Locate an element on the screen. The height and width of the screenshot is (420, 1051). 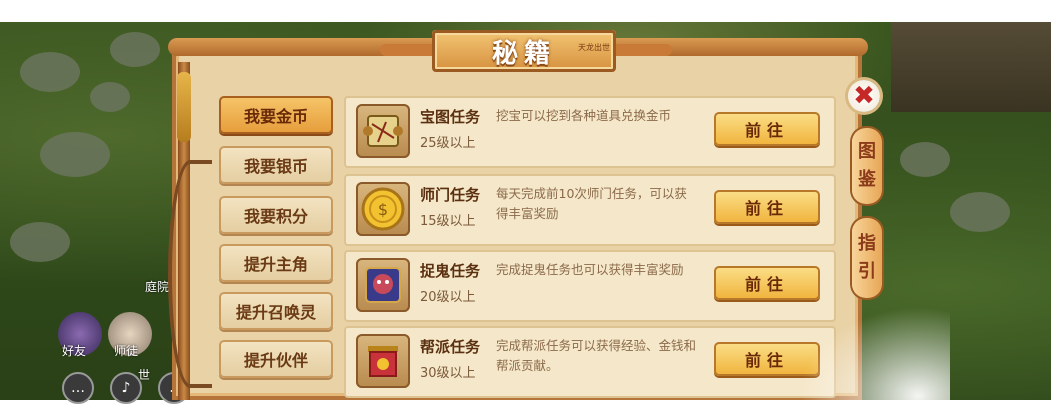
tassel-ornament is located at coordinates (184, 107).